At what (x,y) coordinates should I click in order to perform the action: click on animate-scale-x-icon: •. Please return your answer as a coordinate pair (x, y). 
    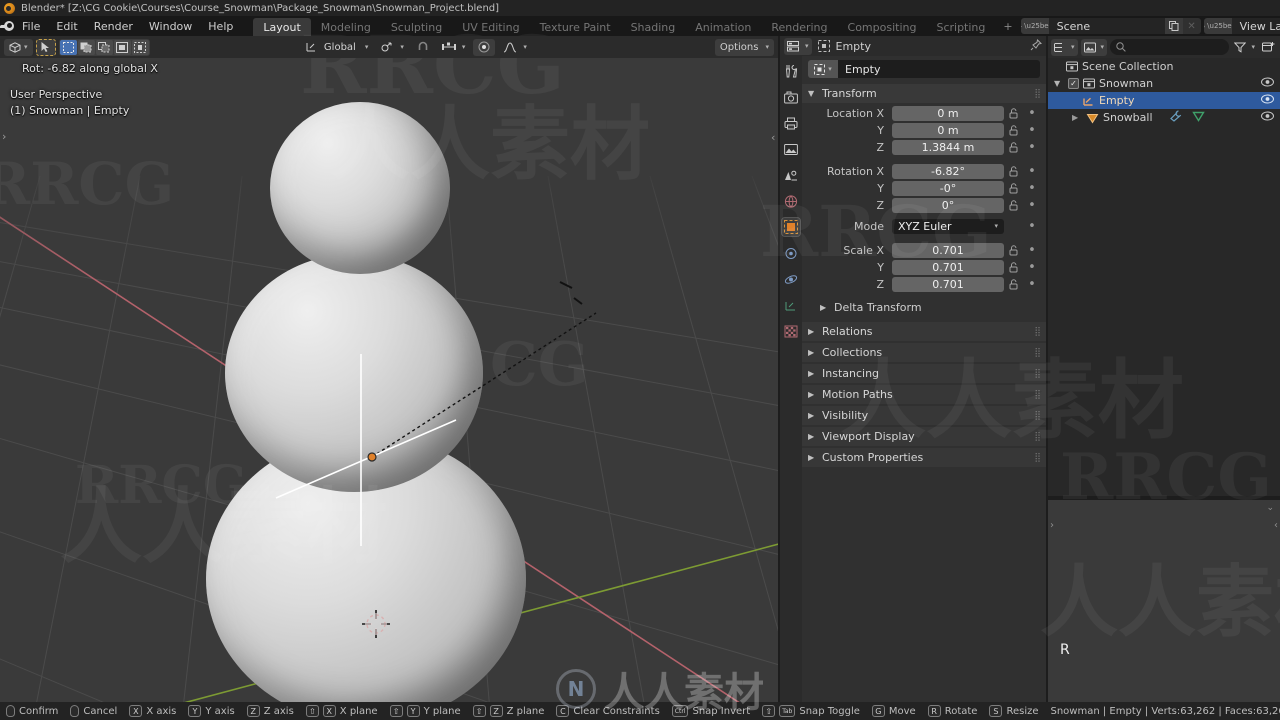
    Looking at the image, I should click on (1032, 250).